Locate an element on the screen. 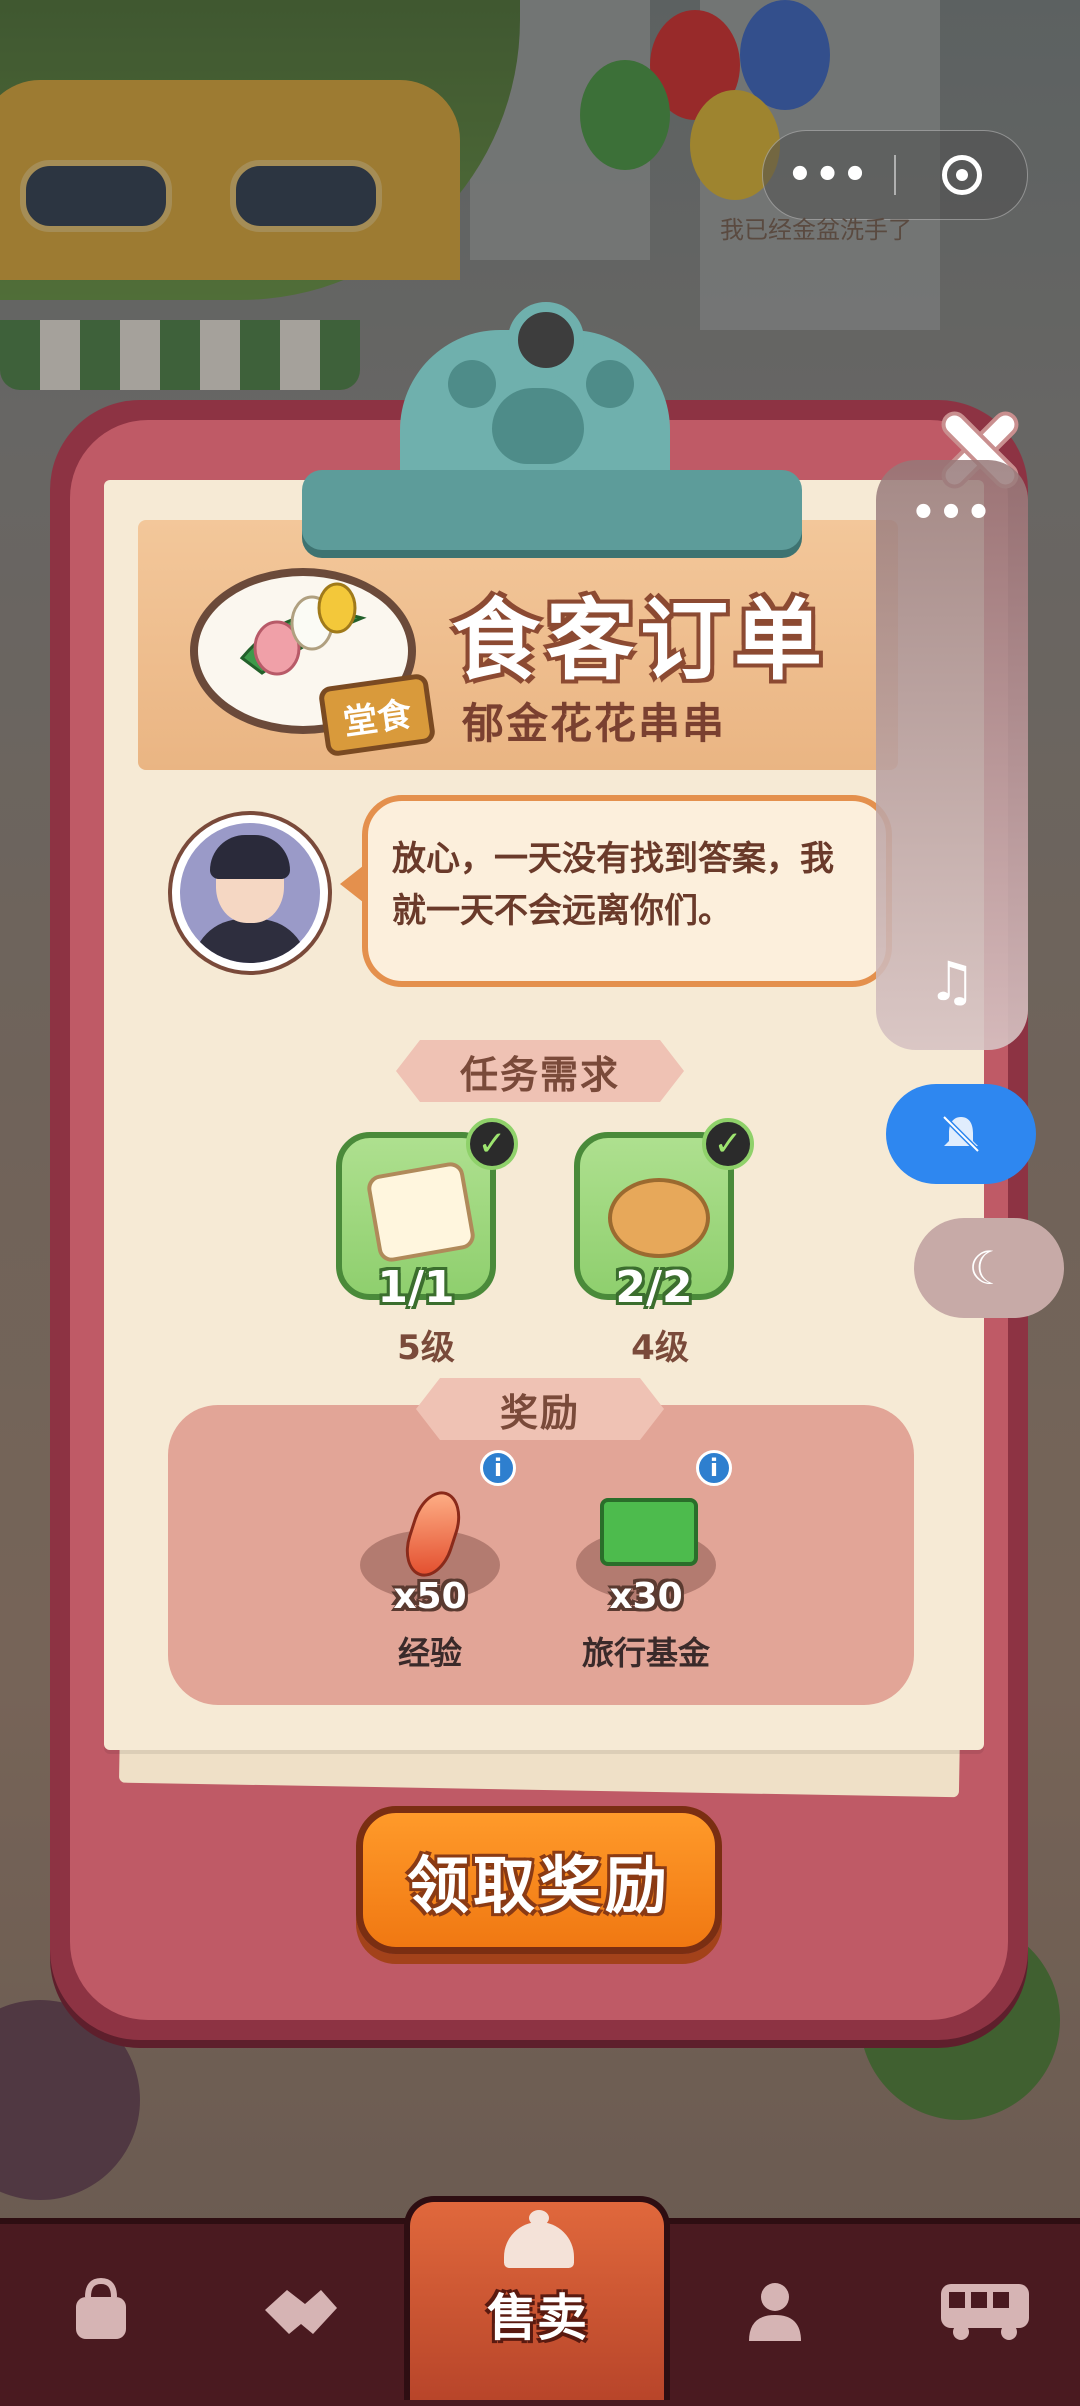 The width and height of the screenshot is (1080, 2406). npc-status-bubble: 我已经金盆洗手了 is located at coordinates (816, 230).